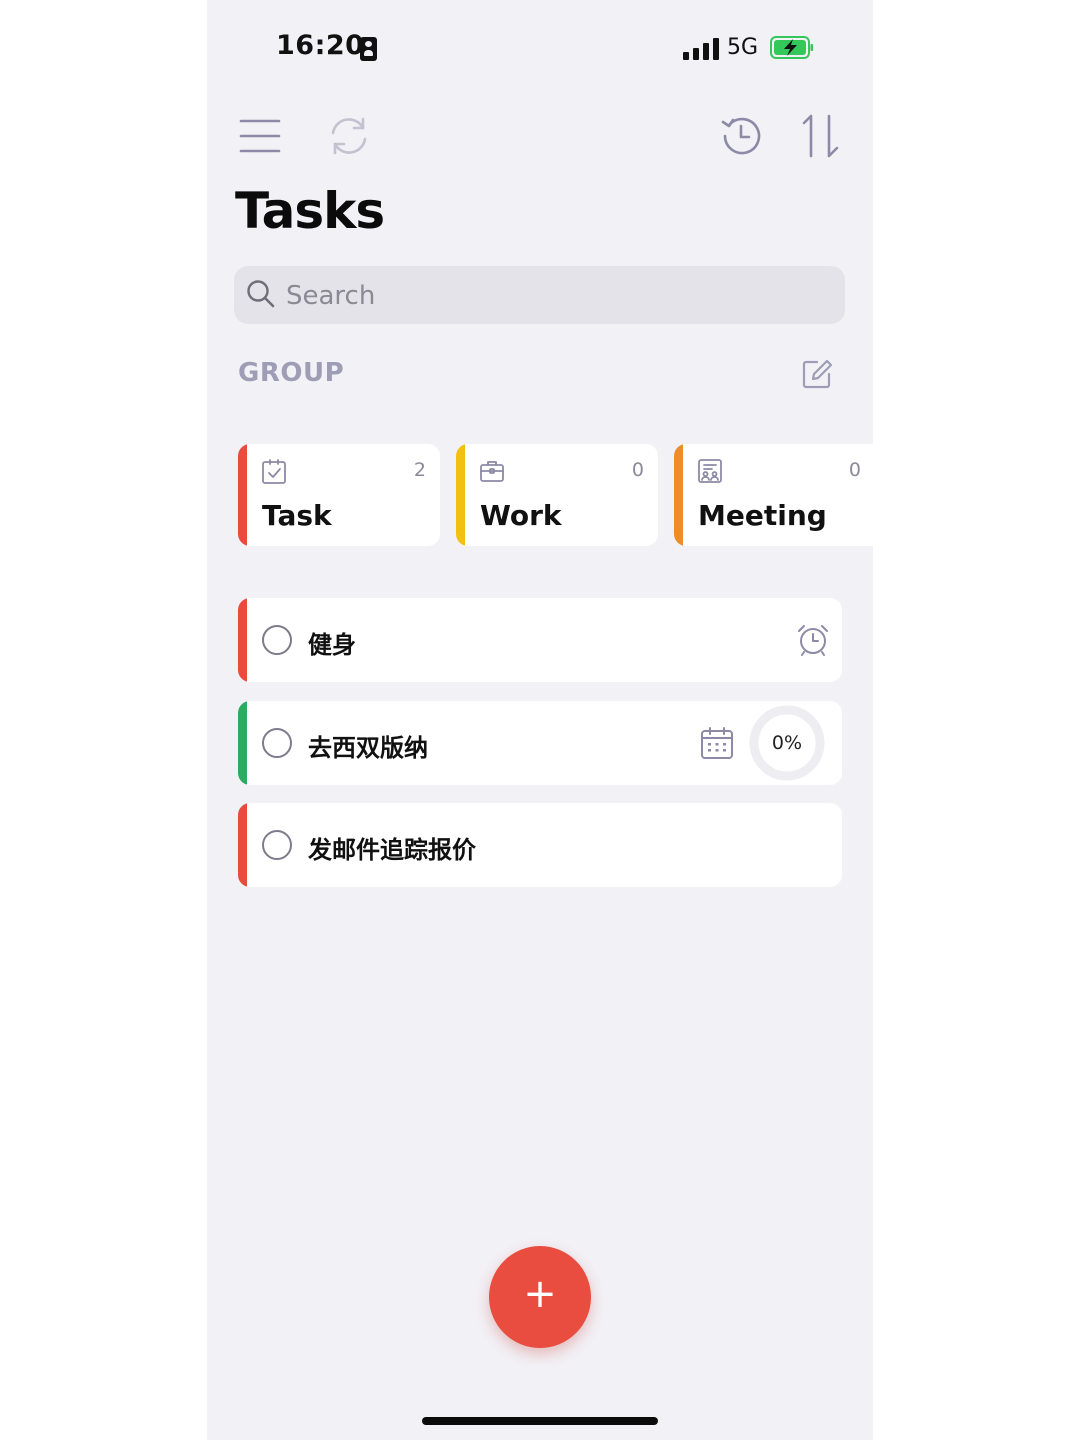  I want to click on plus-icon: +, so click(540, 1294).